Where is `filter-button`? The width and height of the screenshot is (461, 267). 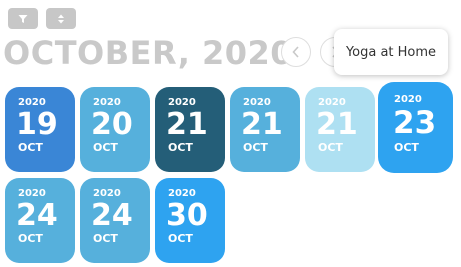
filter-button is located at coordinates (23, 18).